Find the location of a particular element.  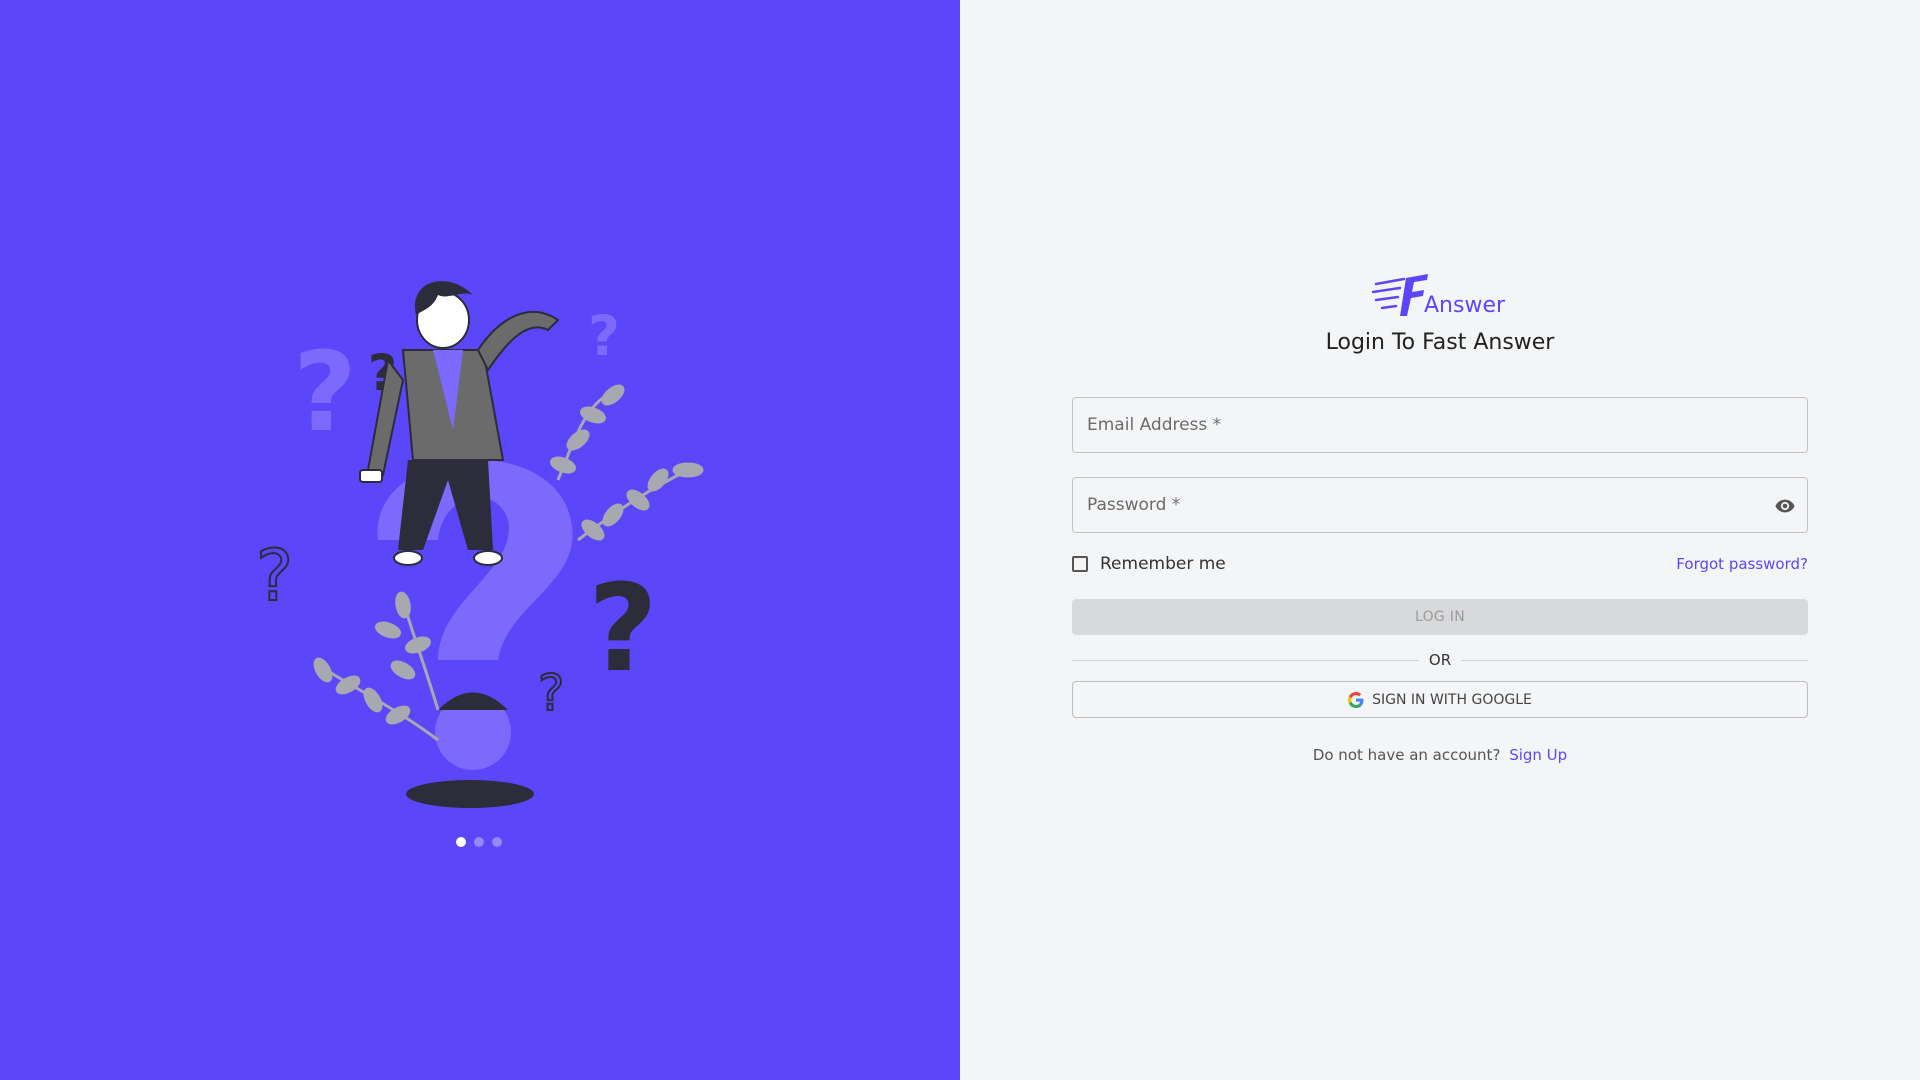

or-label: OR is located at coordinates (1440, 660).